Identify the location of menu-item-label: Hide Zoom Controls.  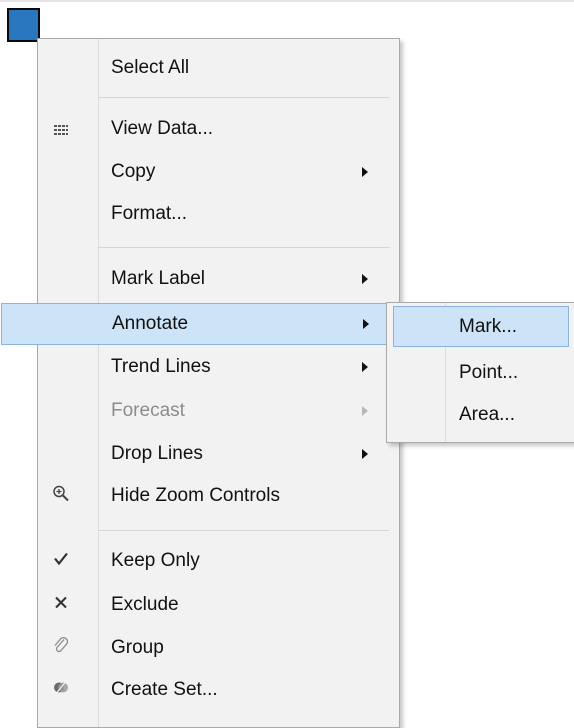
(195, 495).